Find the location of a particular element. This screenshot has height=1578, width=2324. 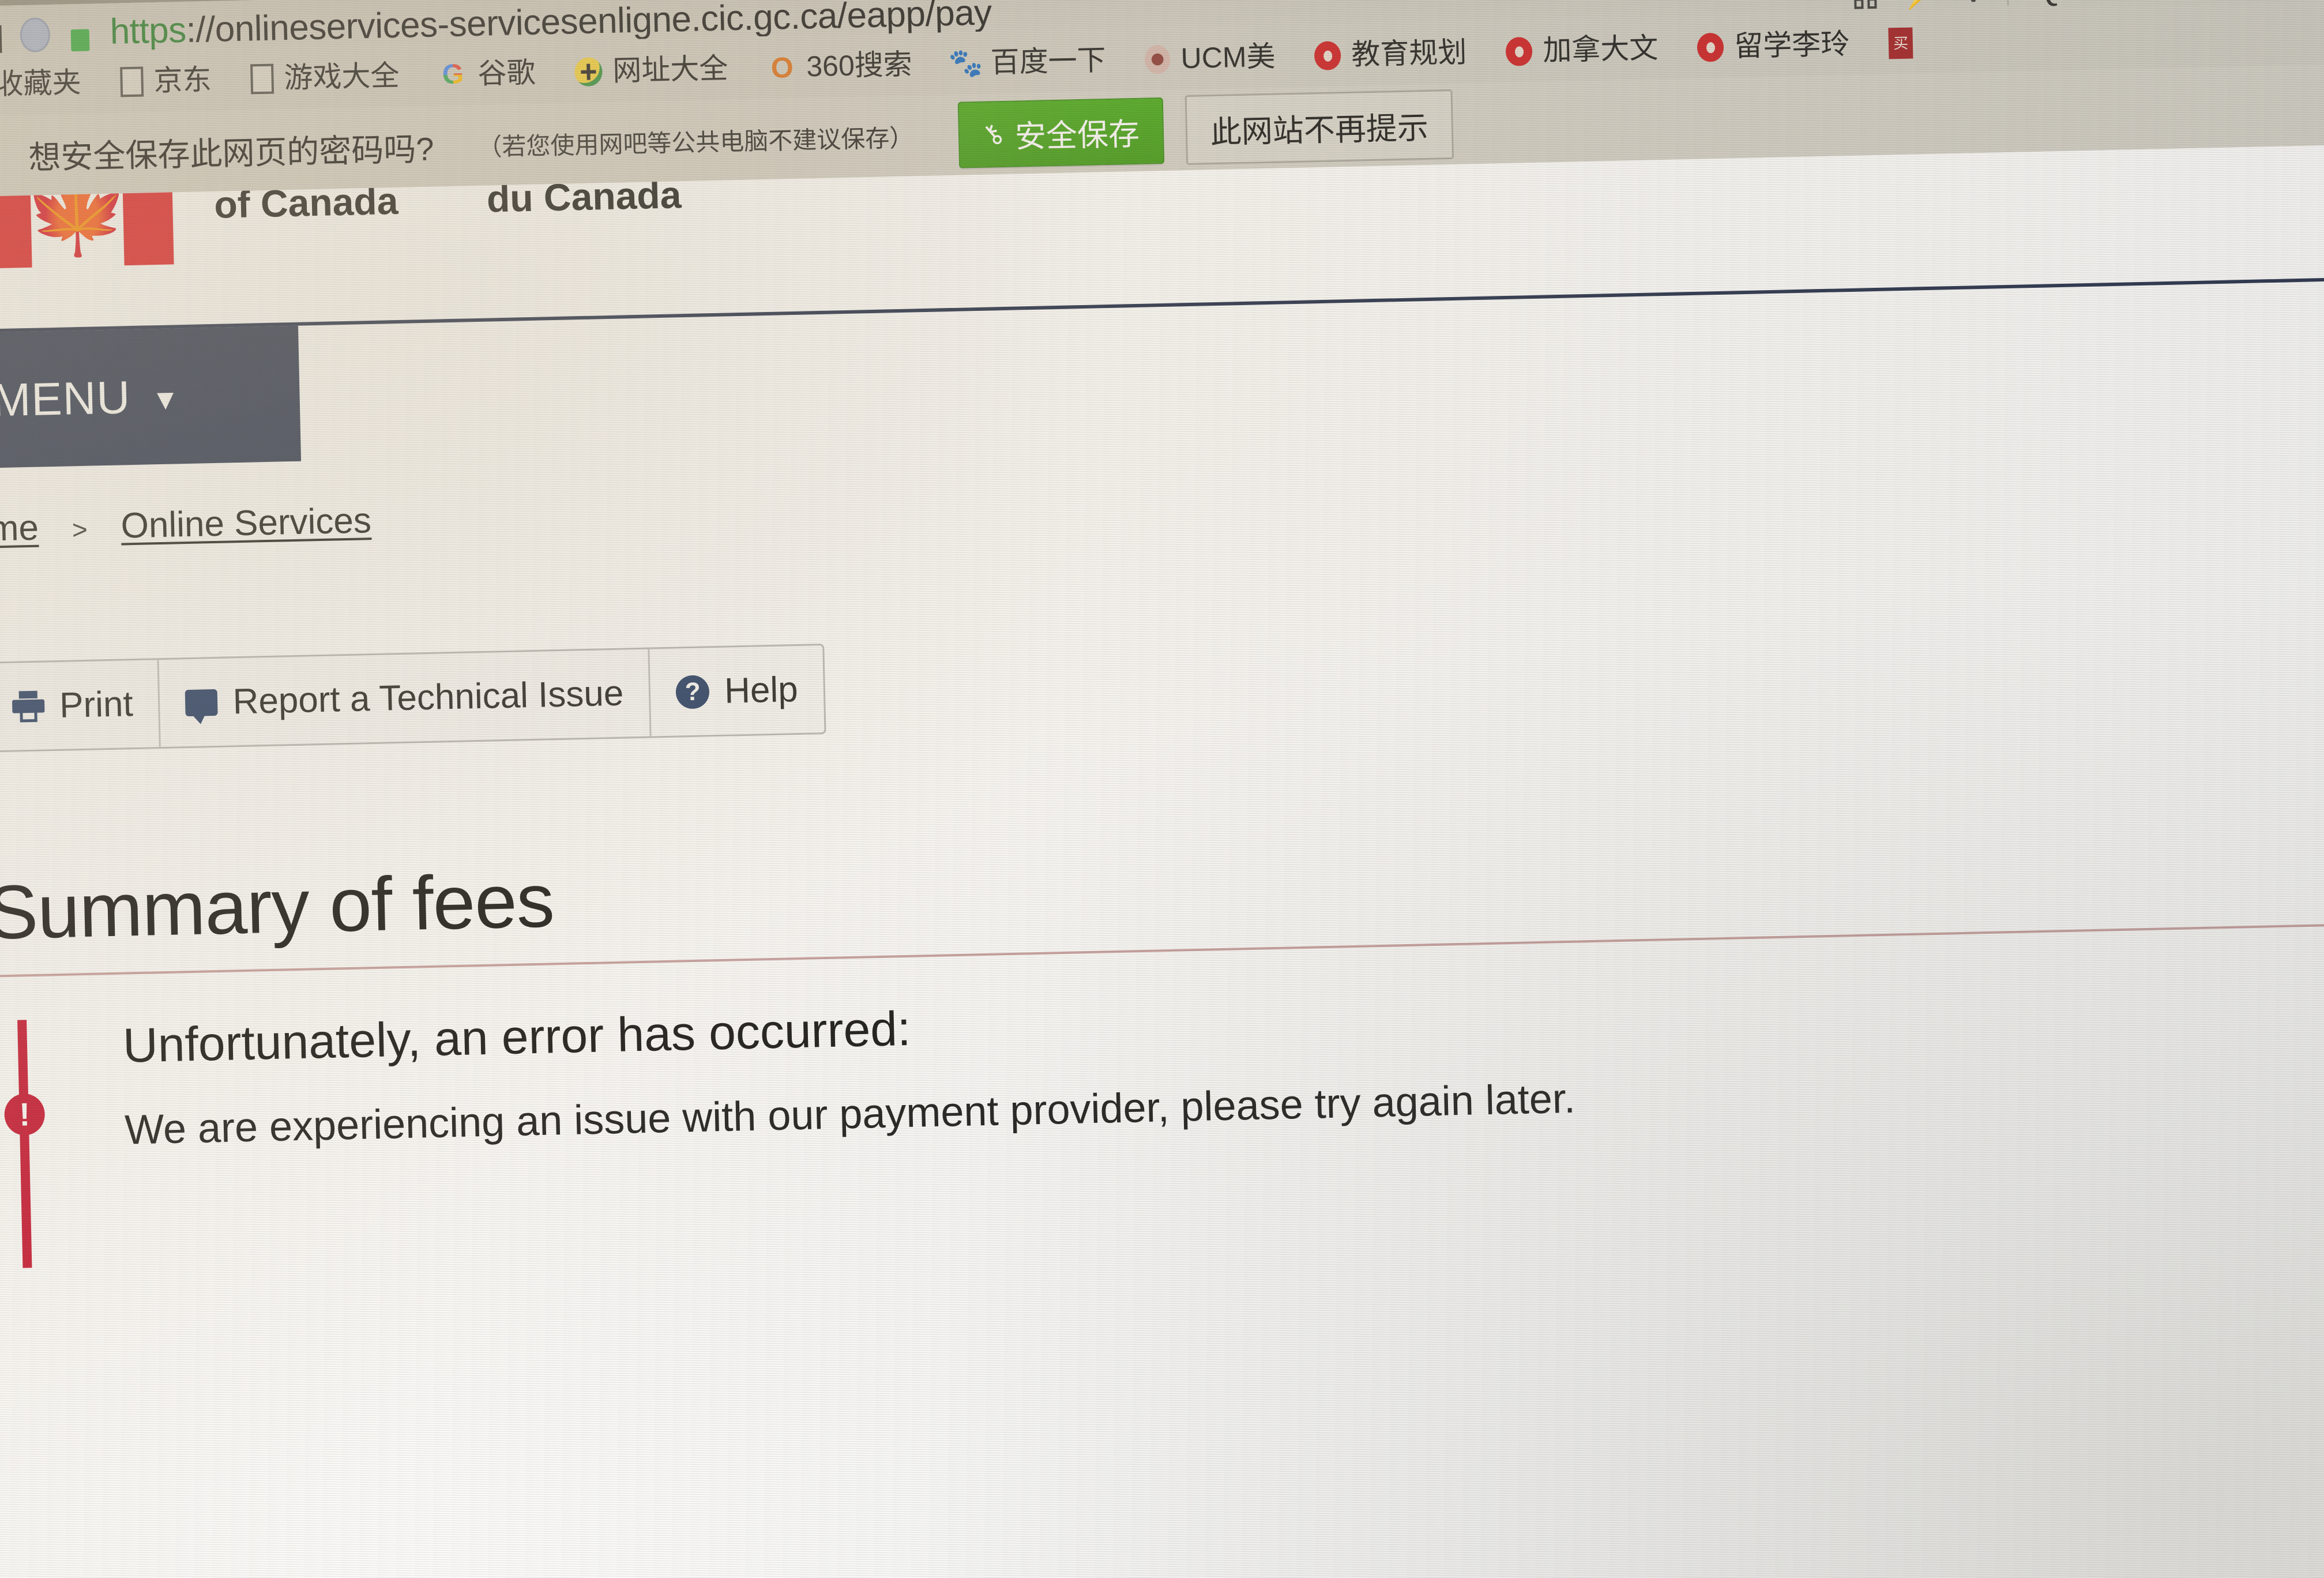

key-icon: ⚷ is located at coordinates (993, 134).